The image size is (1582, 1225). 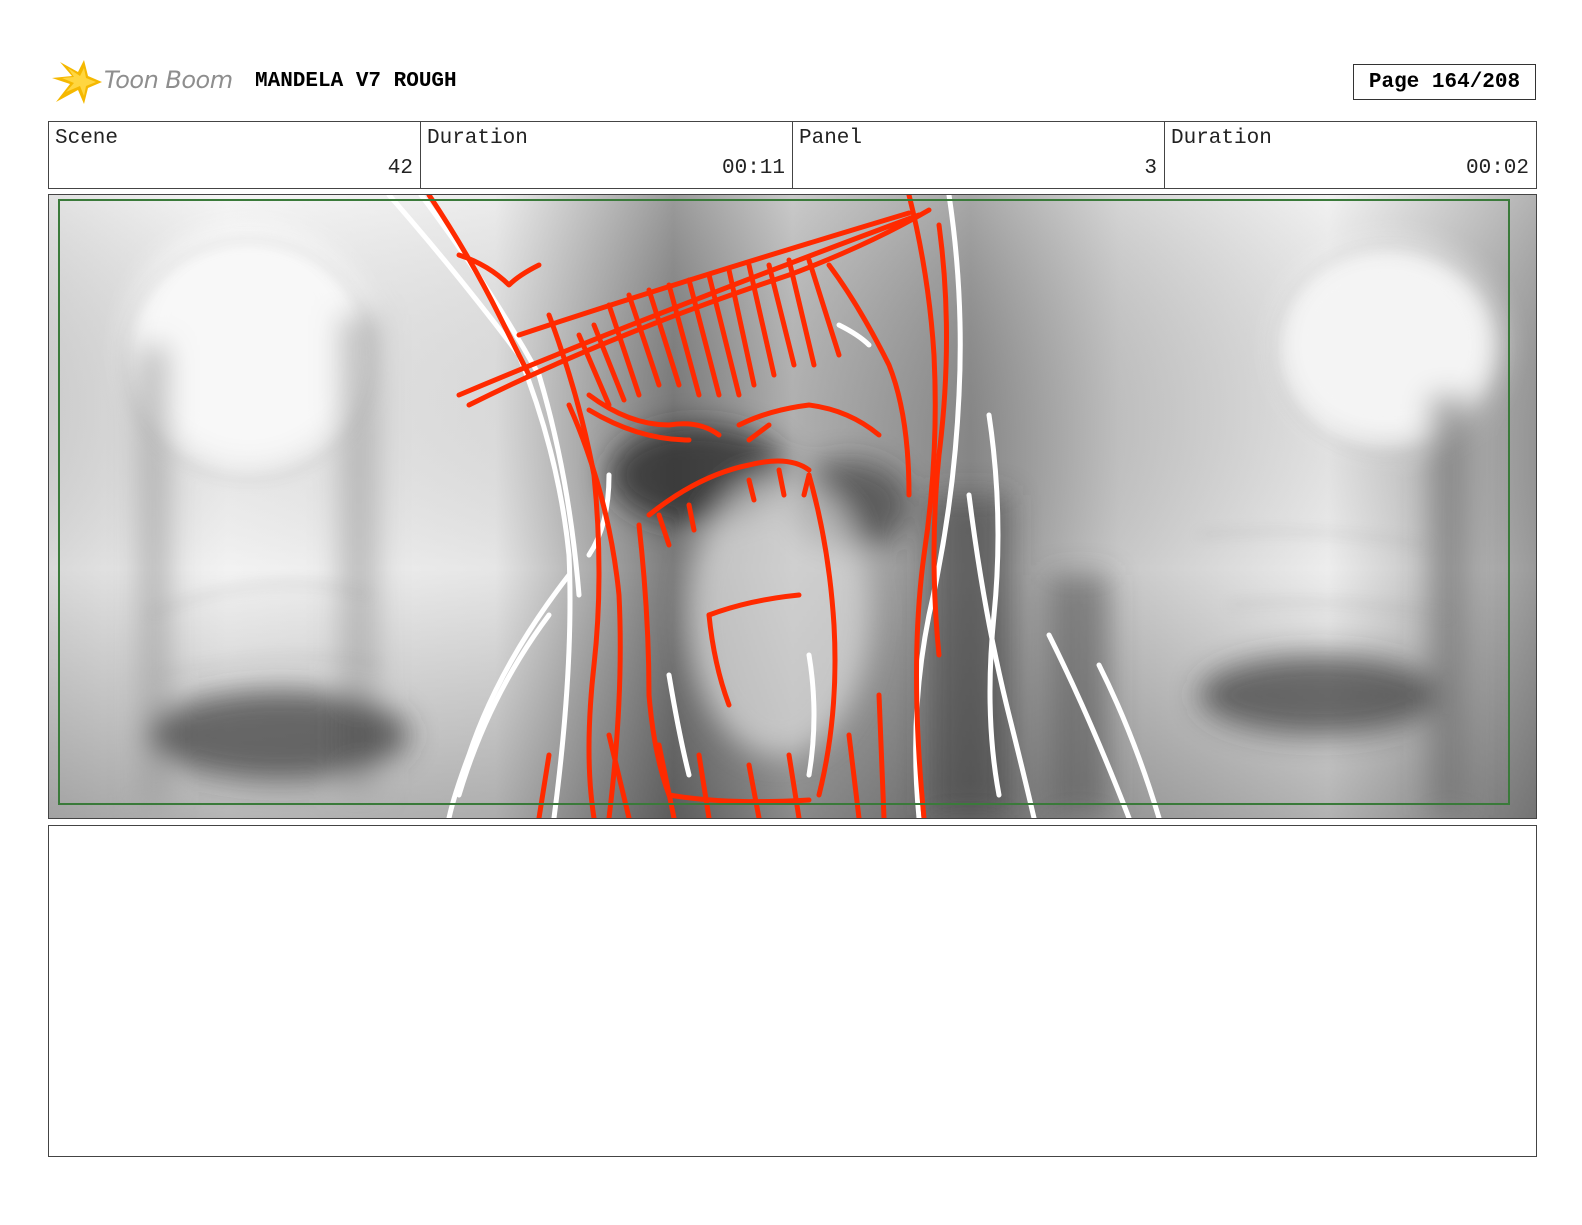 I want to click on scene-duration-label: Duration, so click(x=477, y=138).